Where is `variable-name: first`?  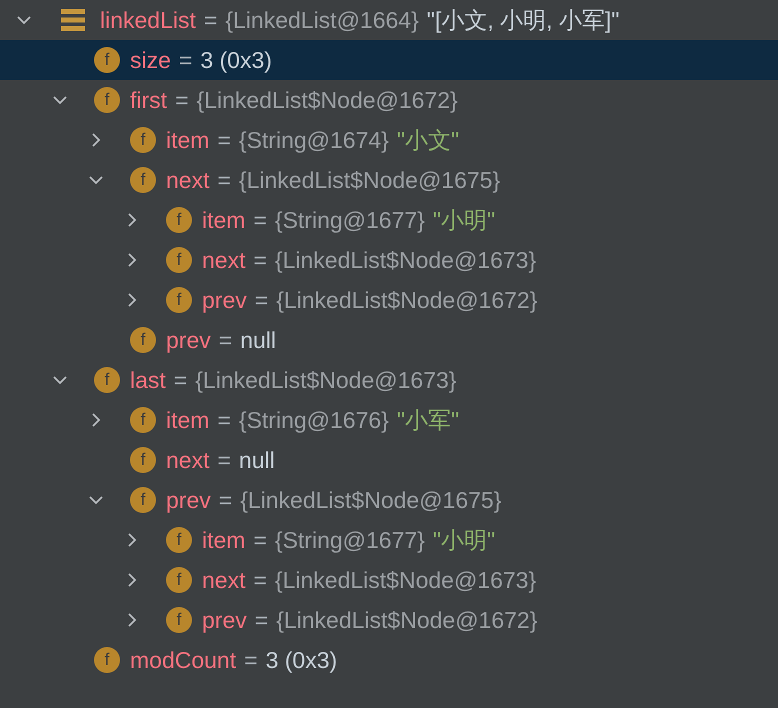 variable-name: first is located at coordinates (149, 100).